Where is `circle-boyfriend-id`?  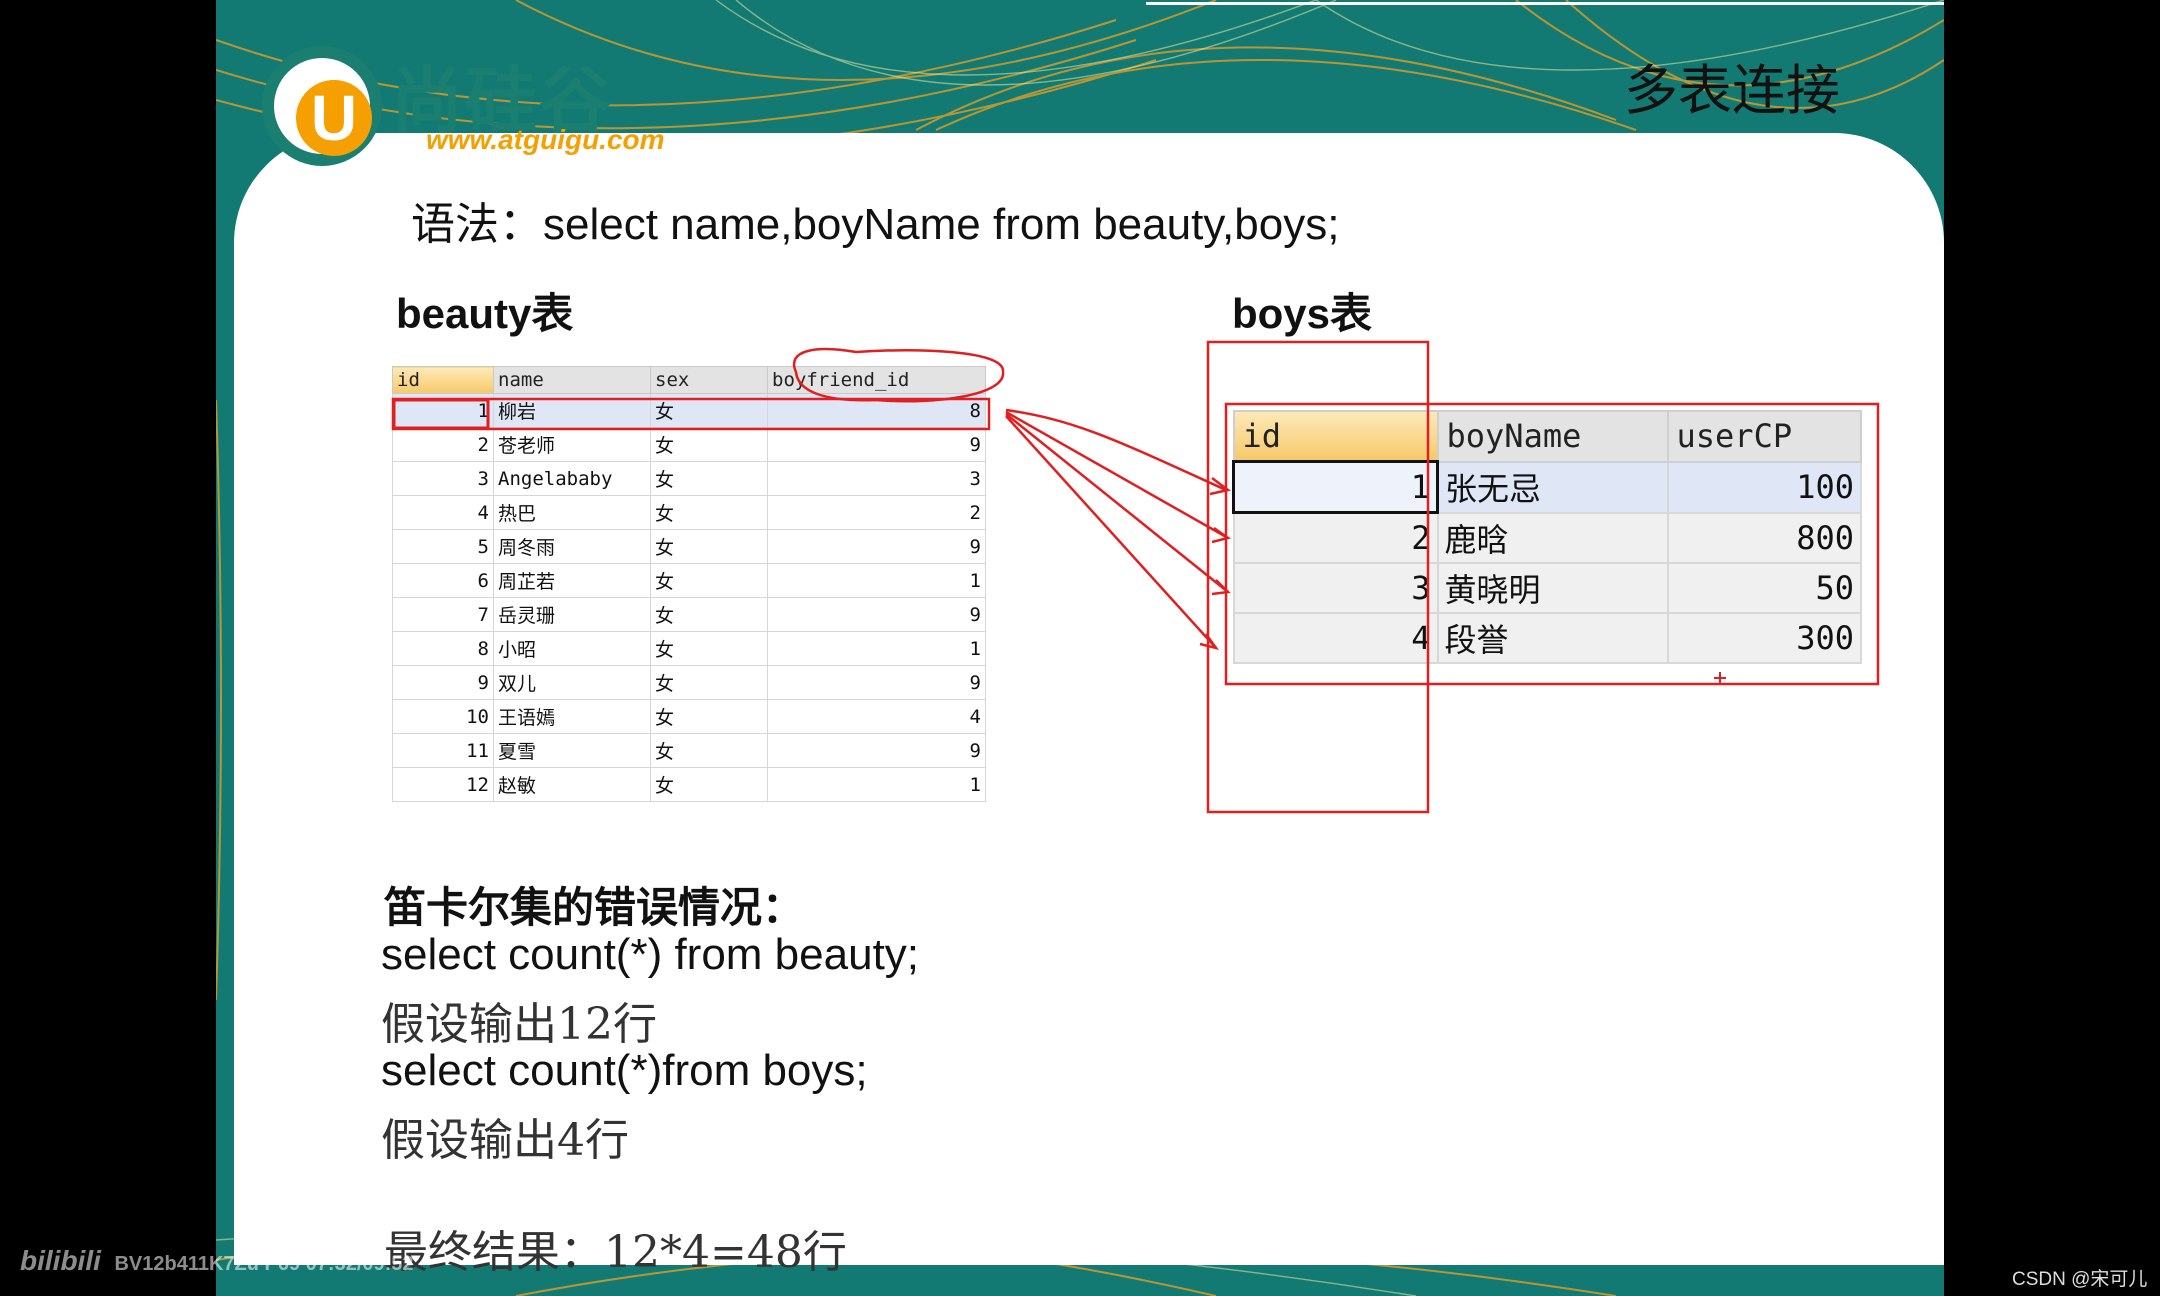
circle-boyfriend-id is located at coordinates (898, 375).